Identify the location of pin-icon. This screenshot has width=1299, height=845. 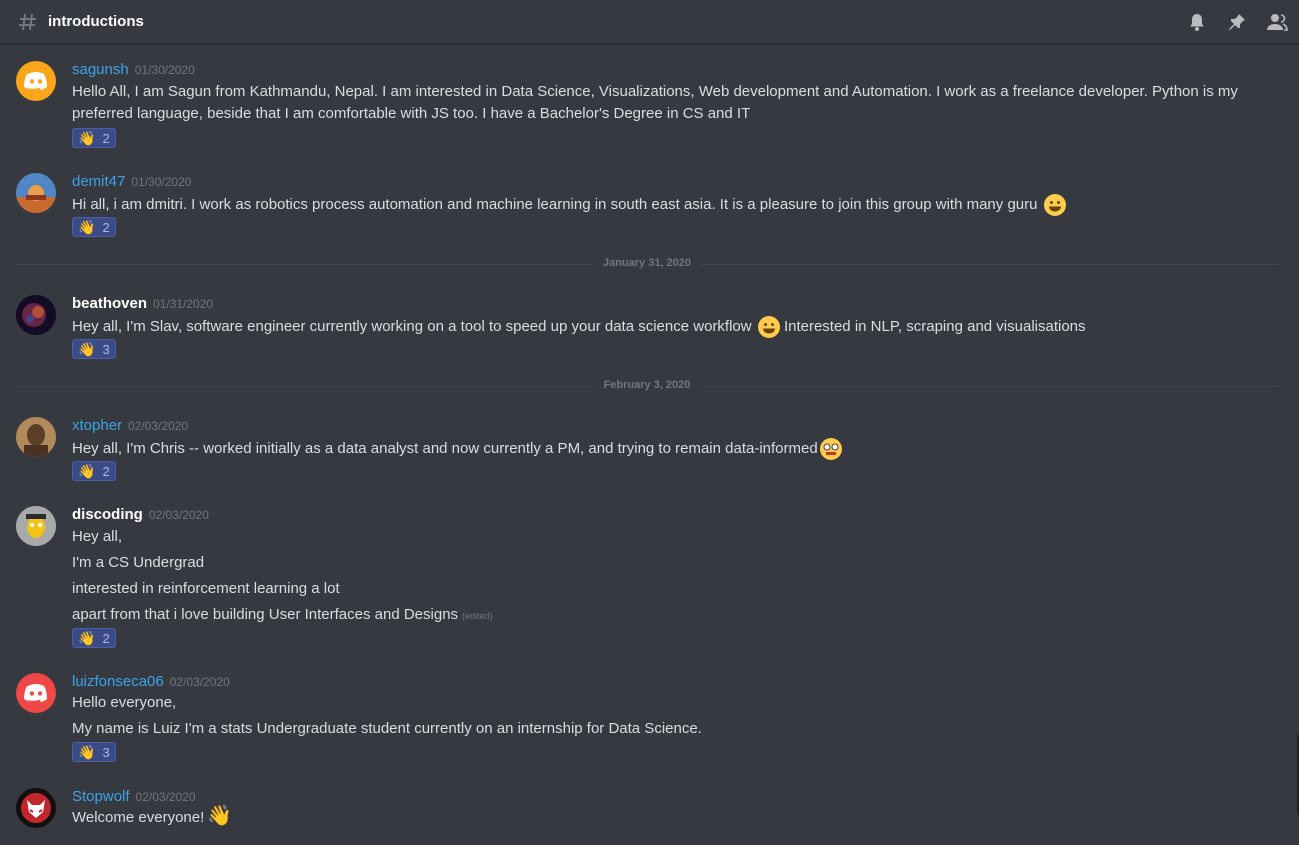
(1237, 22).